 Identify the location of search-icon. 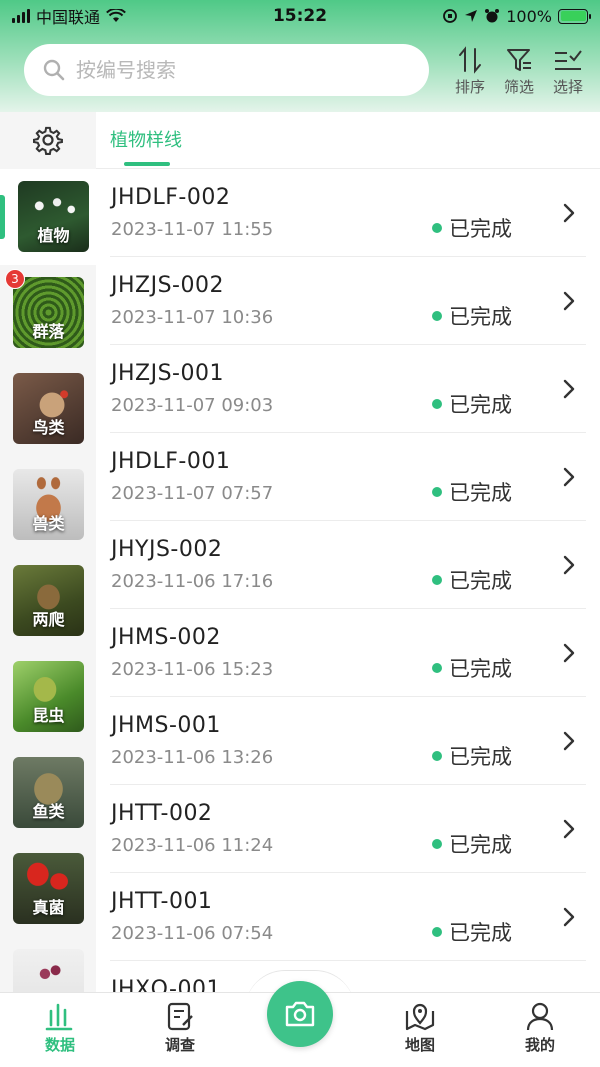
(54, 70).